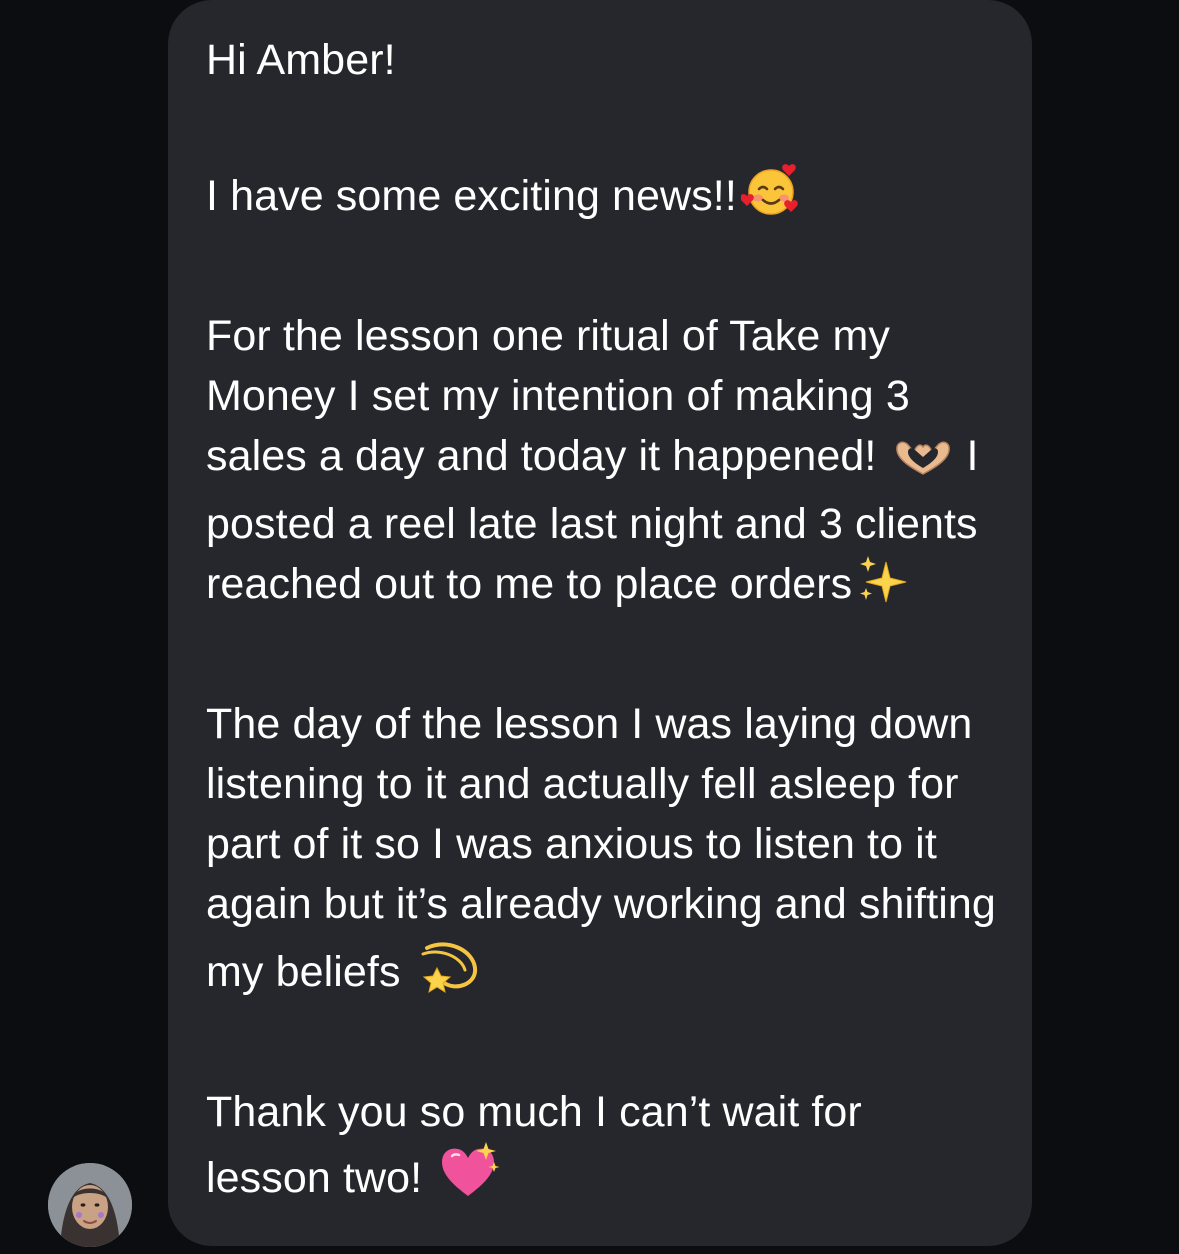  Describe the element at coordinates (884, 588) in the screenshot. I see `sparkles-icon` at that location.